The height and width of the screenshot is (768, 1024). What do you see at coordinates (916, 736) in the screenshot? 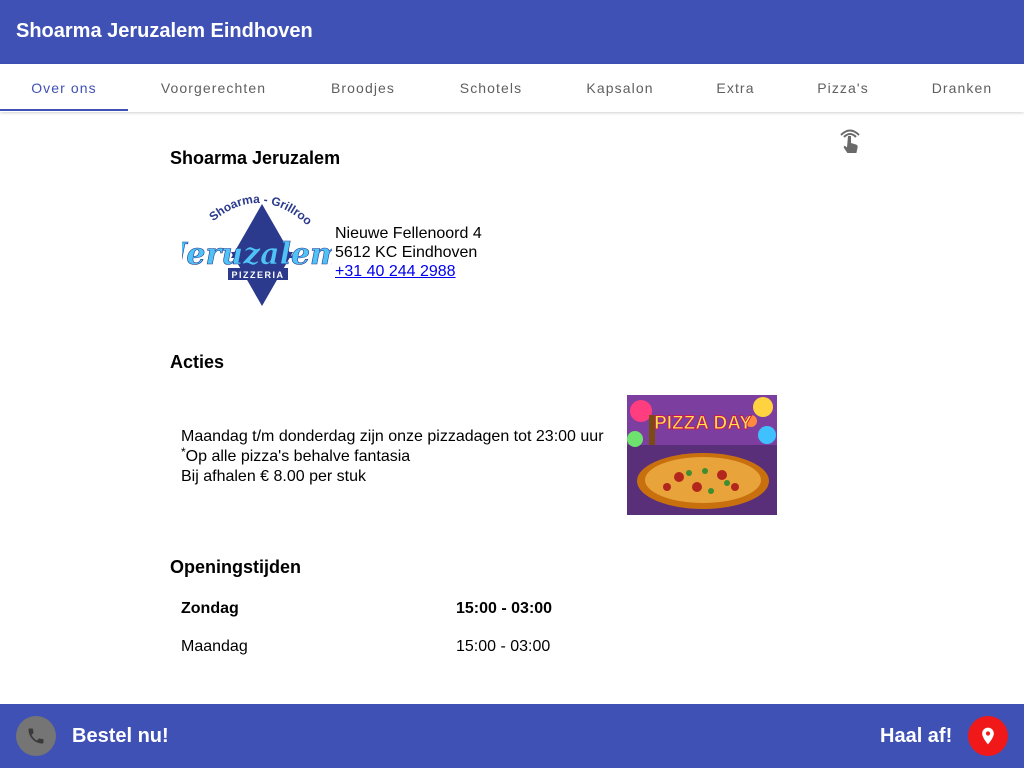
I see `pickup-label: Haal af!` at bounding box center [916, 736].